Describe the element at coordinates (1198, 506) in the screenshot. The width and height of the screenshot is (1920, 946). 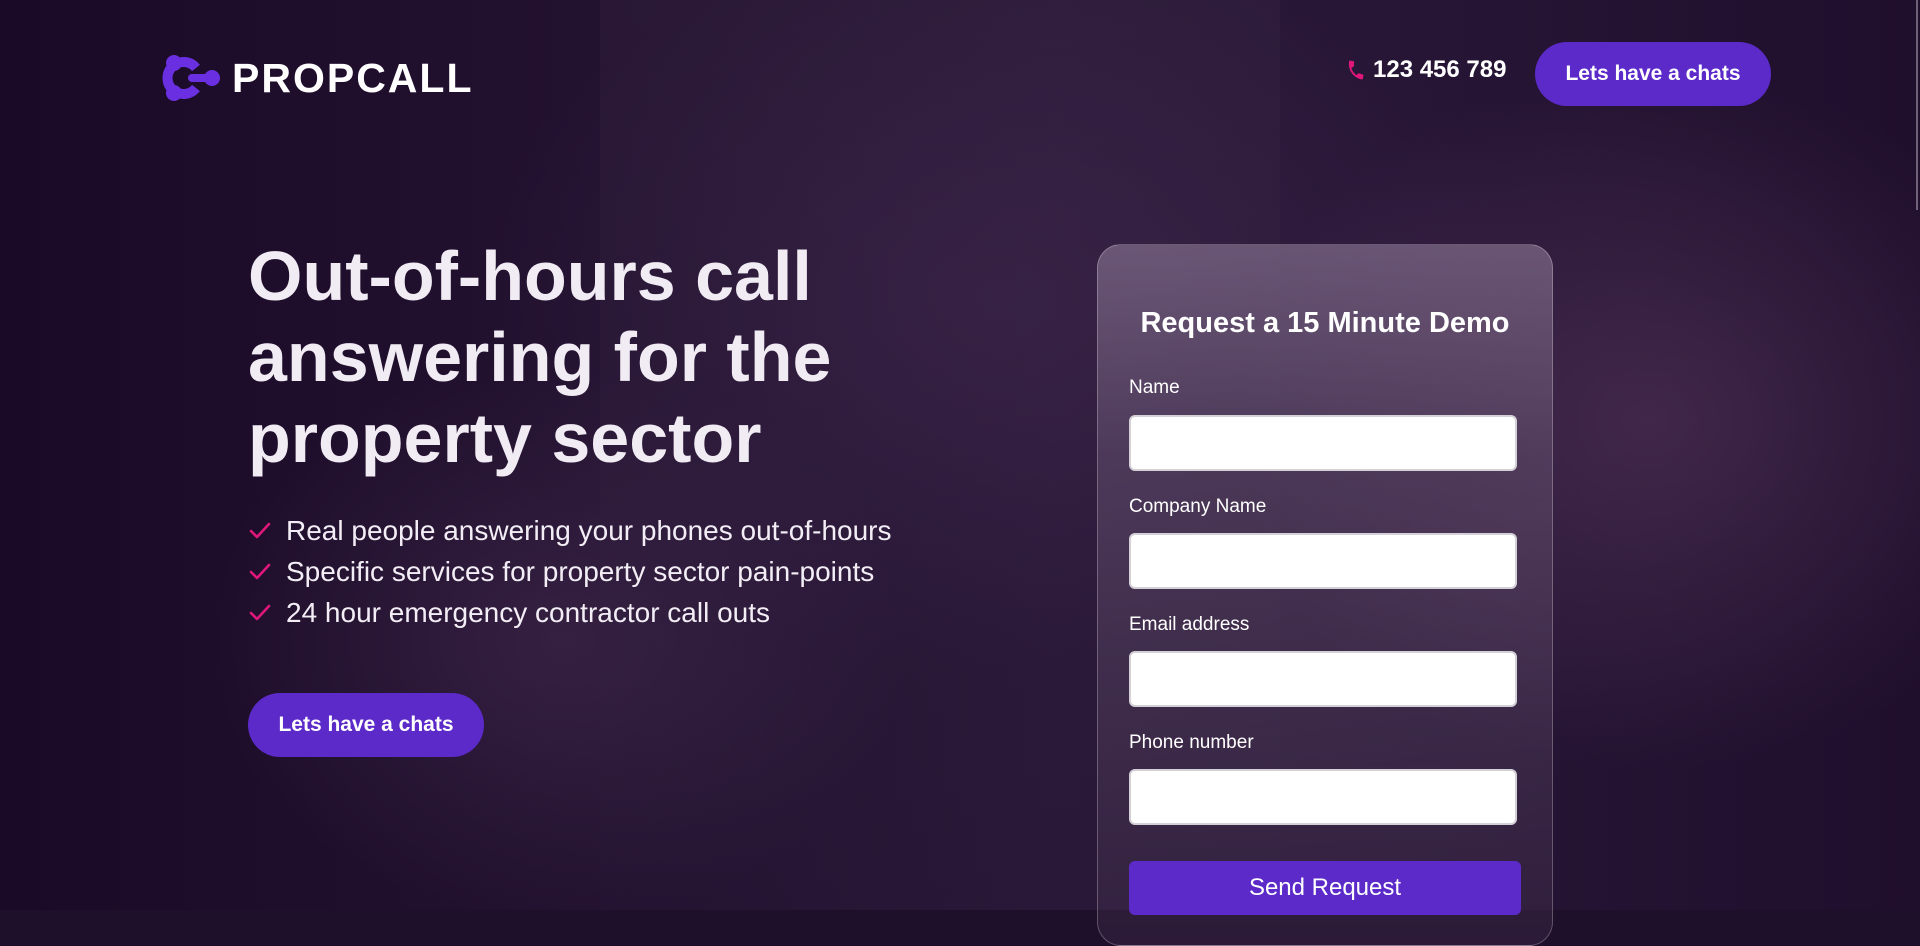
I see `company-name-label: Company Name` at that location.